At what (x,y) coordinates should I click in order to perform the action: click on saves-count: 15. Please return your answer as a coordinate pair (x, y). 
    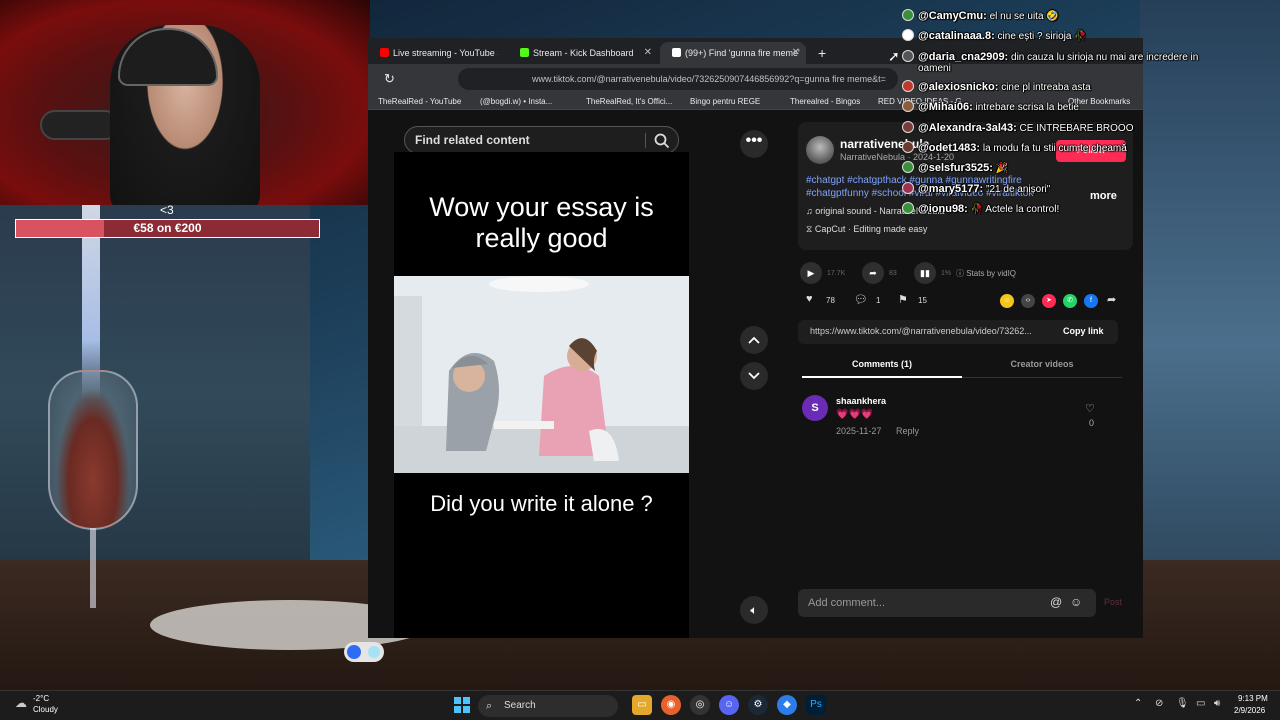
    Looking at the image, I should click on (922, 300).